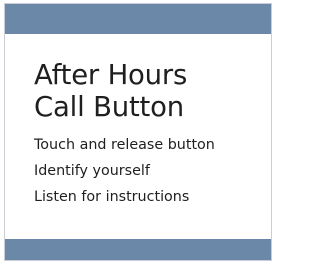 This screenshot has height=265, width=320. I want to click on instruction-item: Listen for instructions, so click(112, 197).